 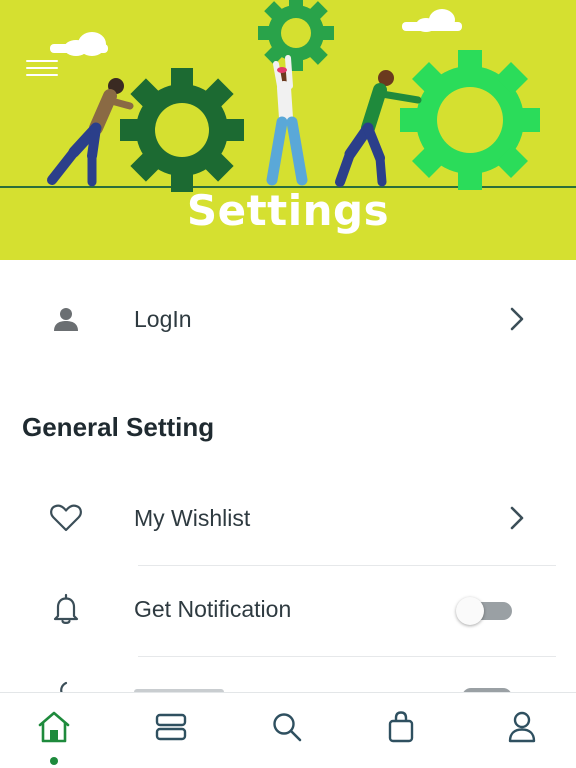 I want to click on categories-icon, so click(x=171, y=727).